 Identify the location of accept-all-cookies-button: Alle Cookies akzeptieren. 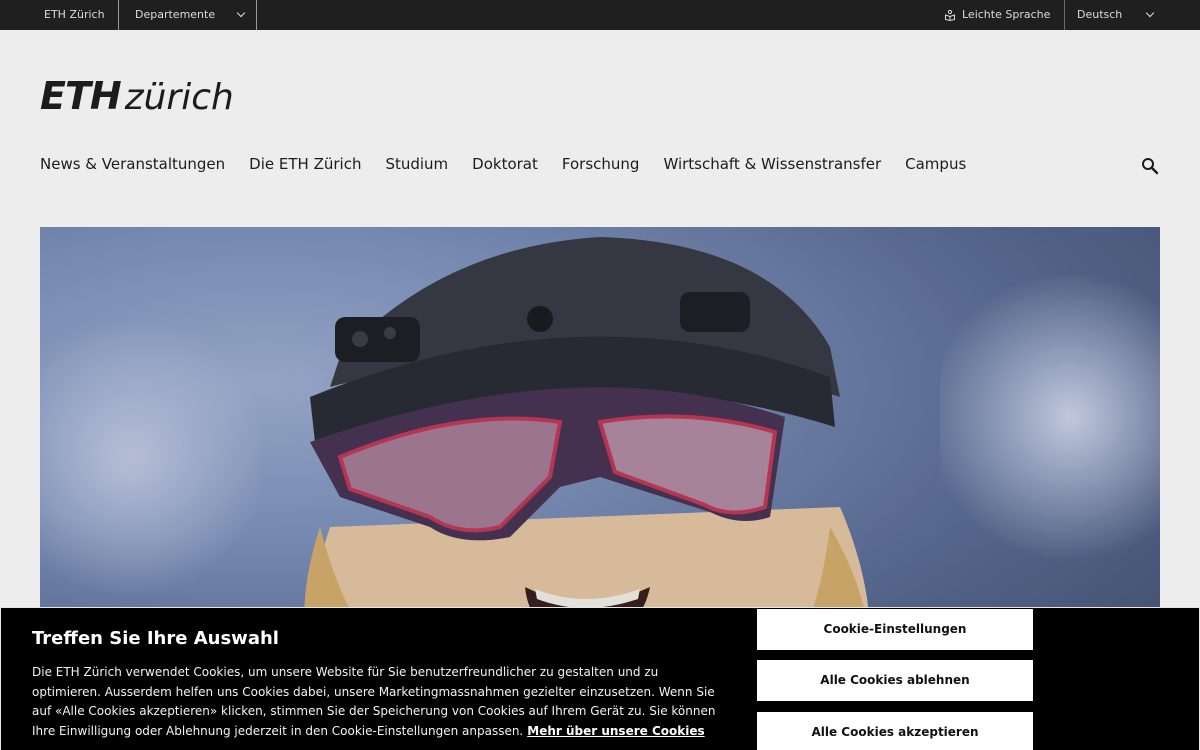
(895, 731).